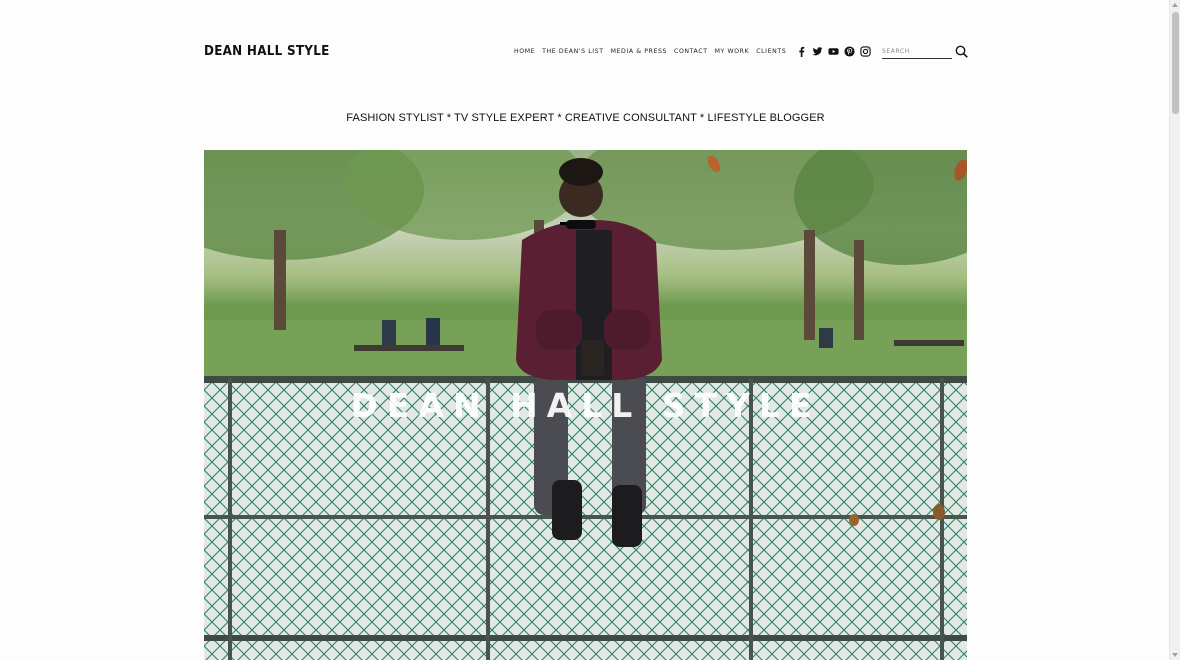 The image size is (1180, 660). Describe the element at coordinates (1174, 330) in the screenshot. I see `page-scrollbar` at that location.